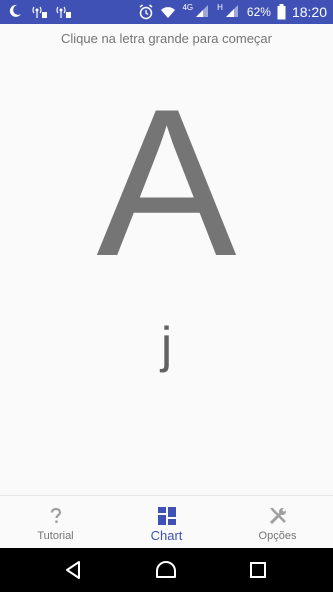 The image size is (333, 592). Describe the element at coordinates (281, 12) in the screenshot. I see `battery-icon` at that location.